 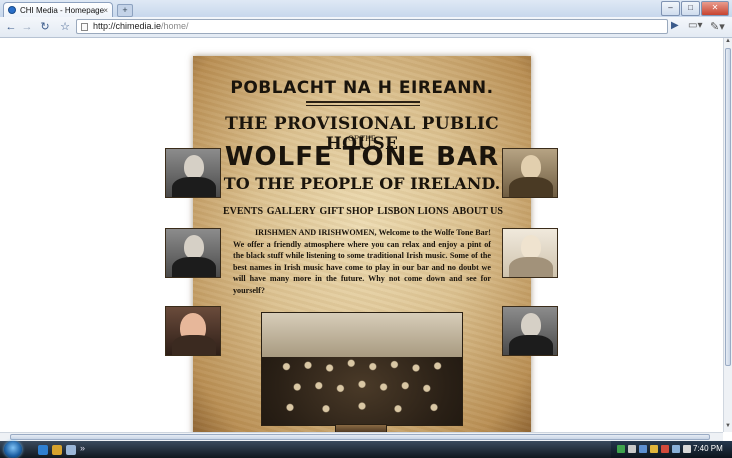 I want to click on bookmark-star-icon: ☆, so click(x=65, y=27).